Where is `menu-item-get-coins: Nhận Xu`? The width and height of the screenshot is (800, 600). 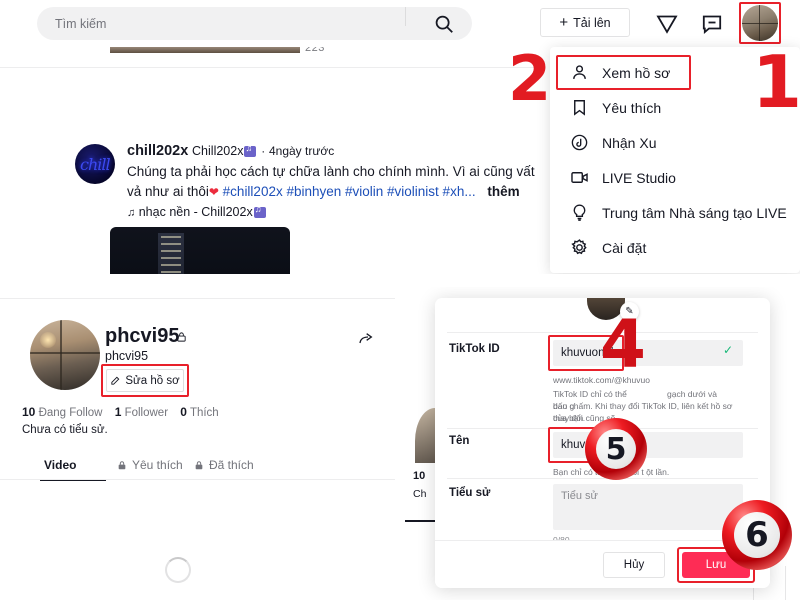
menu-item-get-coins: Nhận Xu is located at coordinates (675, 142).